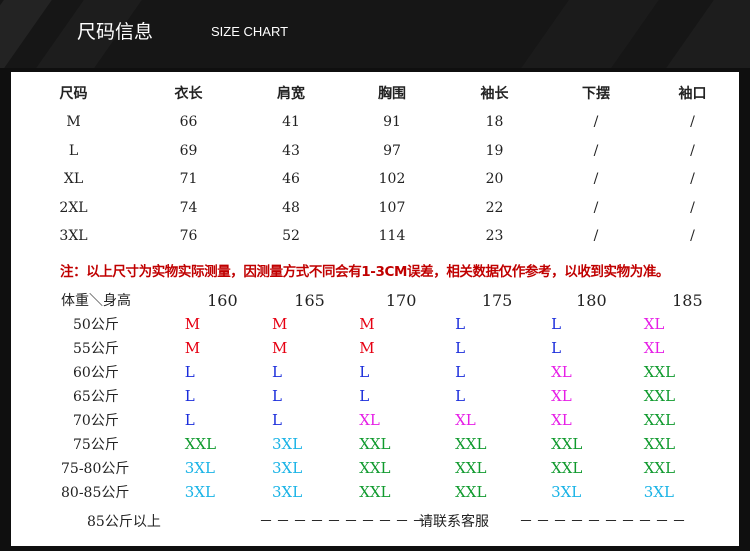 The image size is (750, 551). Describe the element at coordinates (73, 179) in the screenshot. I see `table-cell: XL` at that location.